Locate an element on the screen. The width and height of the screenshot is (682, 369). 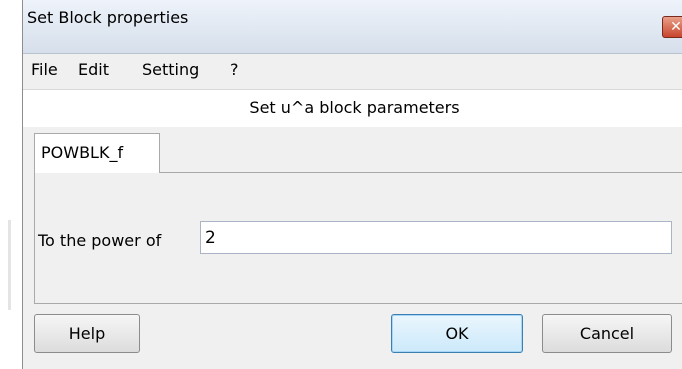
tab-powblk-f: POWBLK_f is located at coordinates (97, 153).